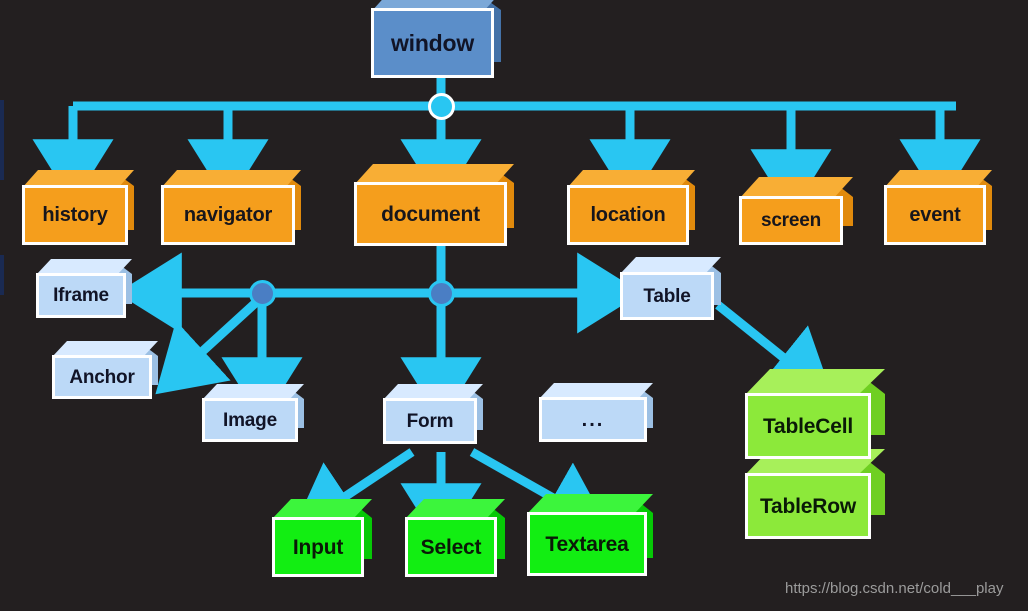  I want to click on edge-table-tablecell, so click(774, 349).